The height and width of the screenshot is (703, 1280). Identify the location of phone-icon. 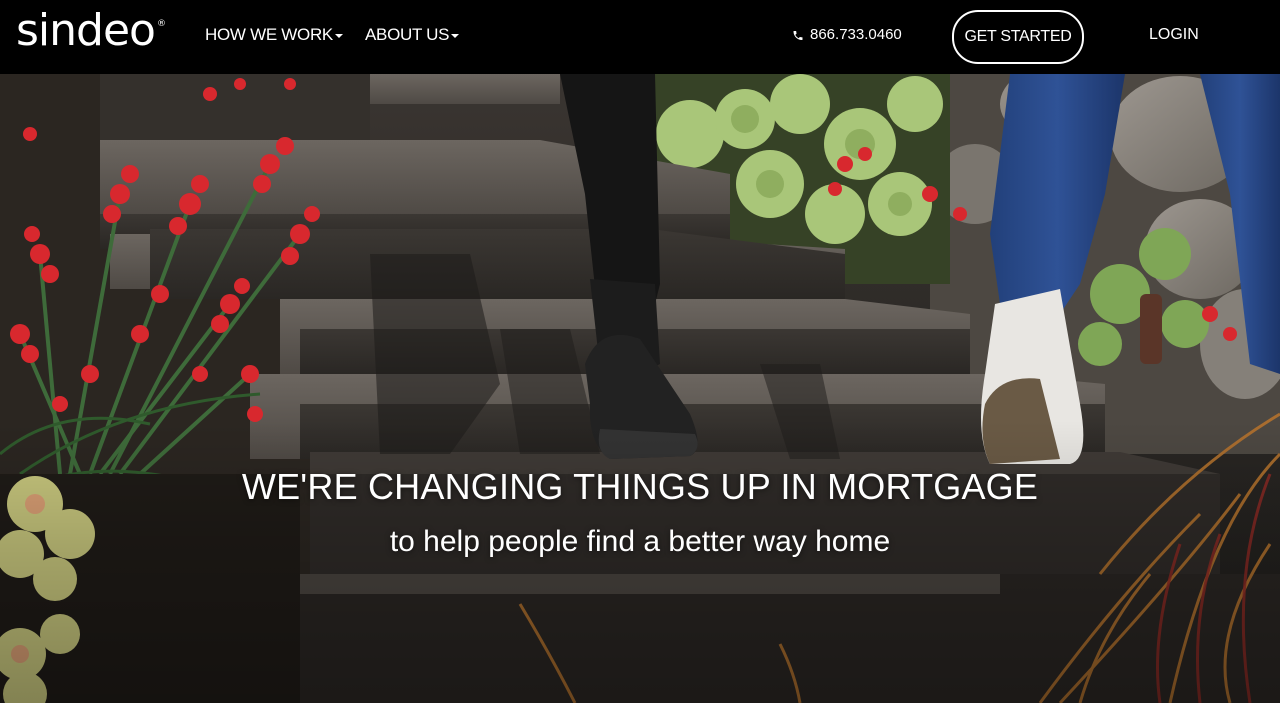
(798, 35).